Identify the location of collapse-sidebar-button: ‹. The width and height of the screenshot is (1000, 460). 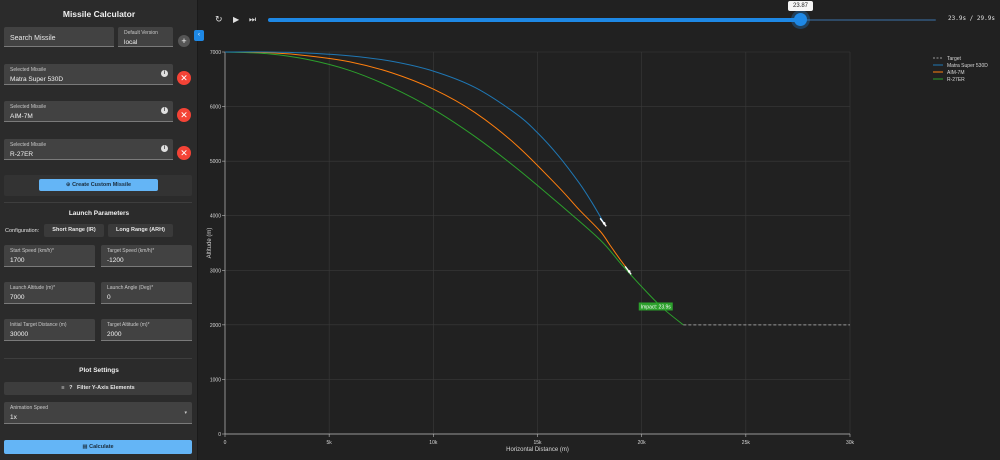
(199, 35).